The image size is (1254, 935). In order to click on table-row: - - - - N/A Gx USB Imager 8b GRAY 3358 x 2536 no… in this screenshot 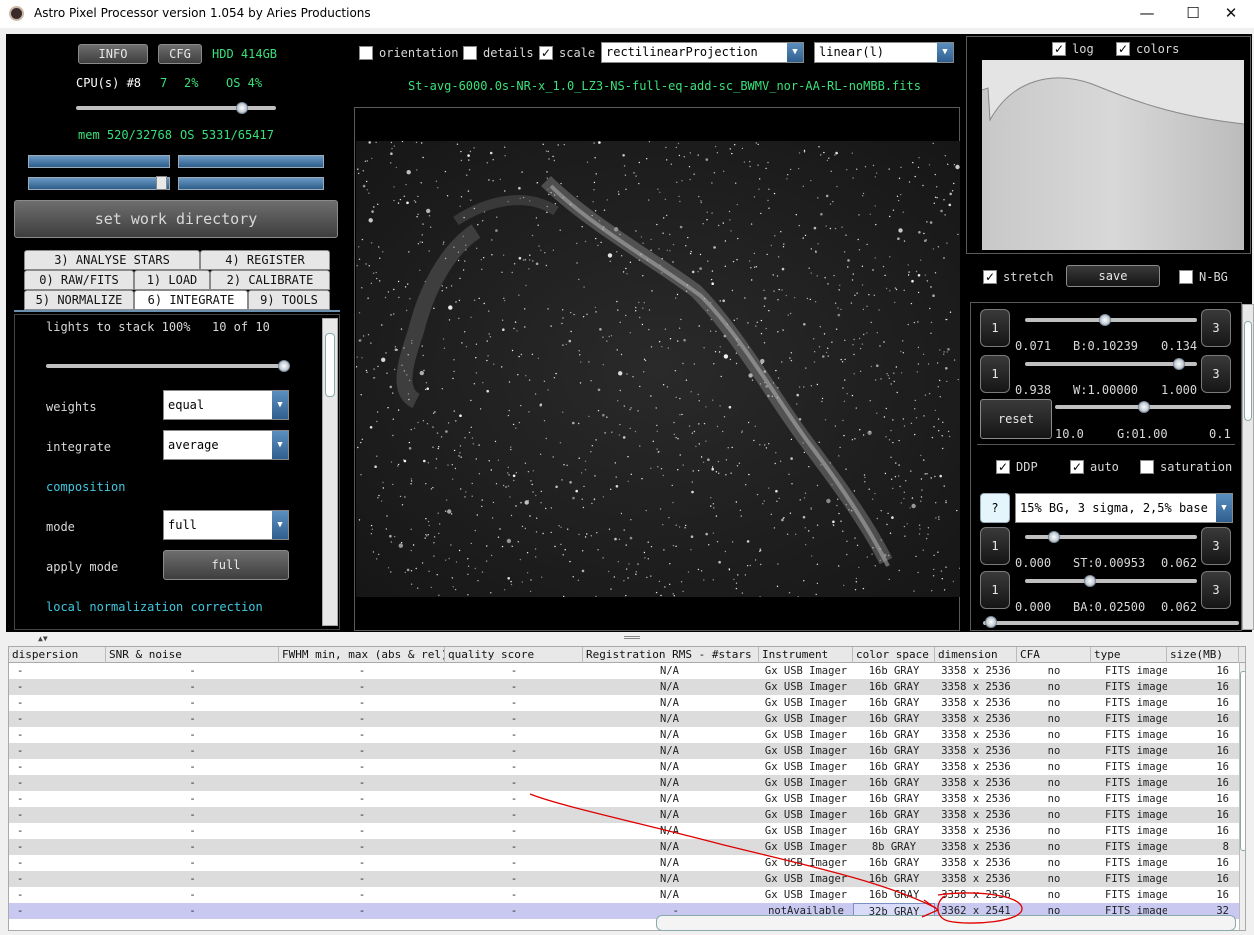, I will do `click(624, 847)`.